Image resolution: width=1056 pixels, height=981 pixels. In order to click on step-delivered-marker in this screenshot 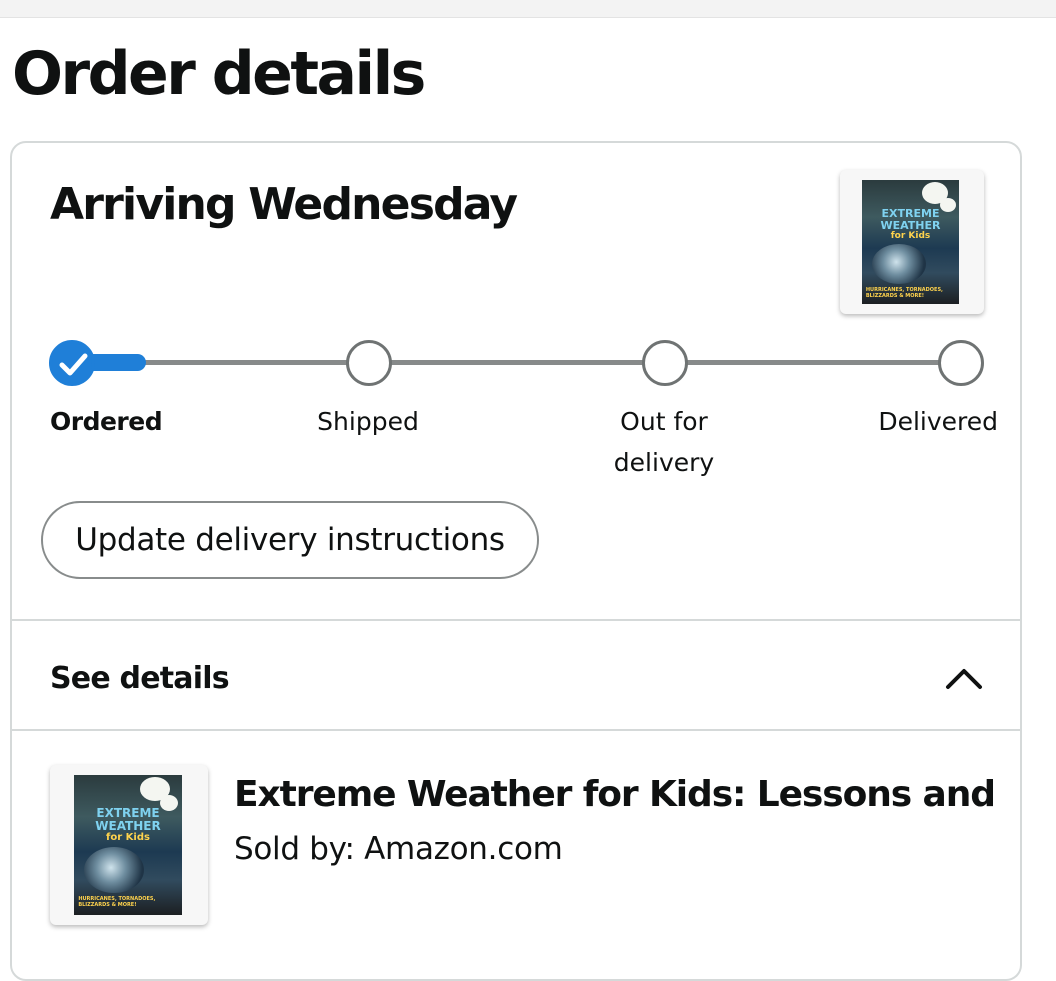, I will do `click(961, 363)`.